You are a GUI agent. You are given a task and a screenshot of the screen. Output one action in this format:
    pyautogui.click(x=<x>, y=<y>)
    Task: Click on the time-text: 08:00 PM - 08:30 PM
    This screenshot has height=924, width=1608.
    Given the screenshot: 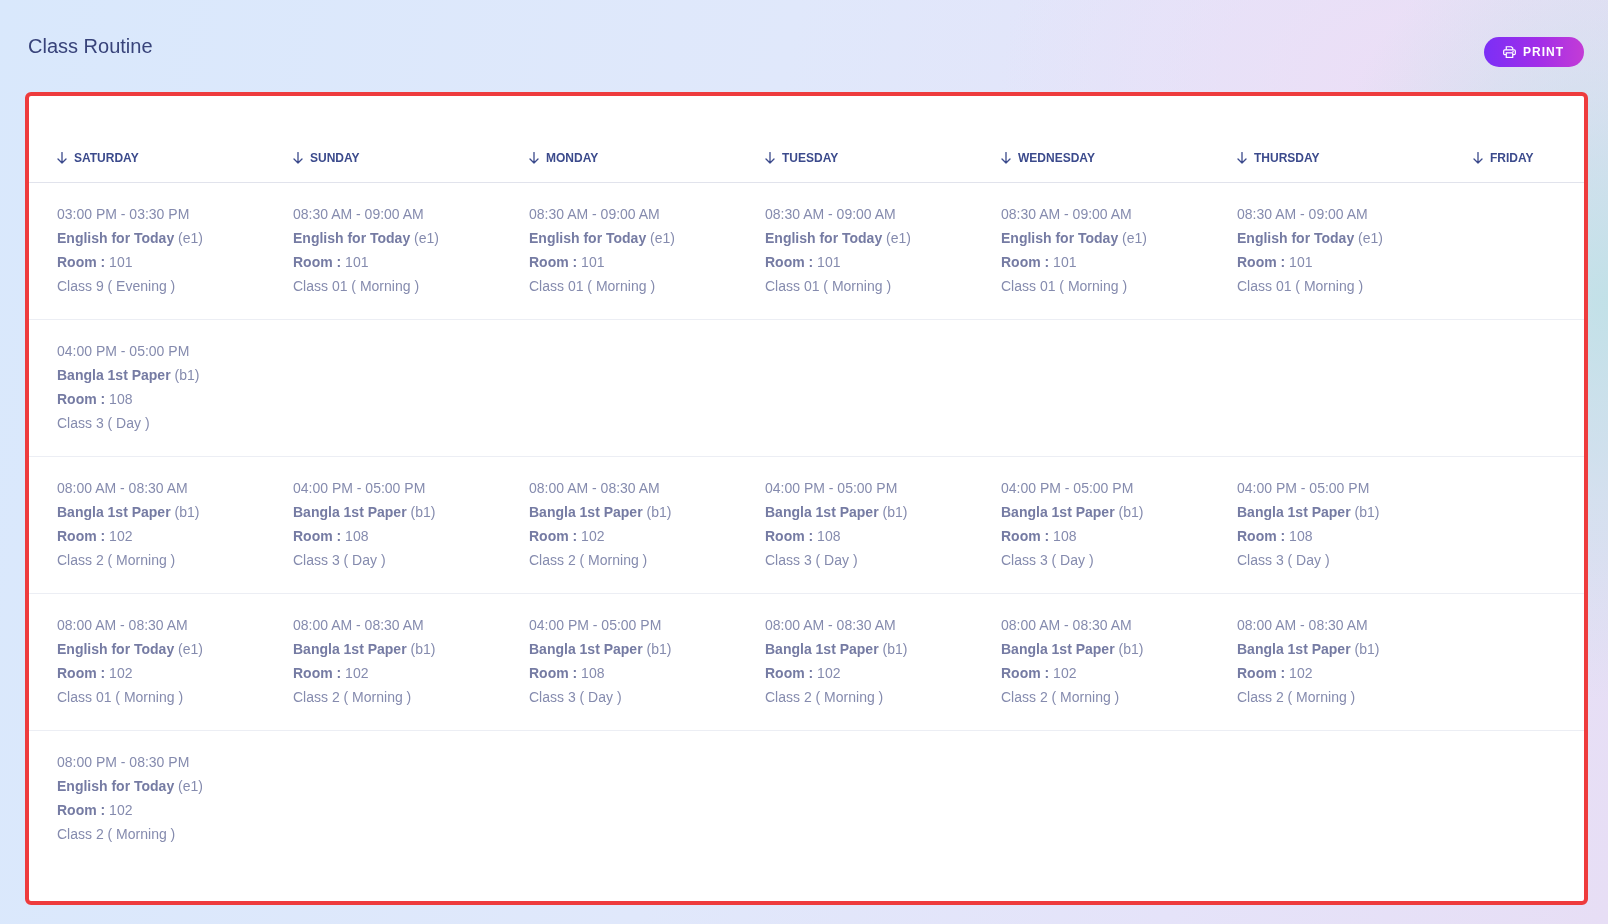 What is the action you would take?
    pyautogui.click(x=124, y=762)
    